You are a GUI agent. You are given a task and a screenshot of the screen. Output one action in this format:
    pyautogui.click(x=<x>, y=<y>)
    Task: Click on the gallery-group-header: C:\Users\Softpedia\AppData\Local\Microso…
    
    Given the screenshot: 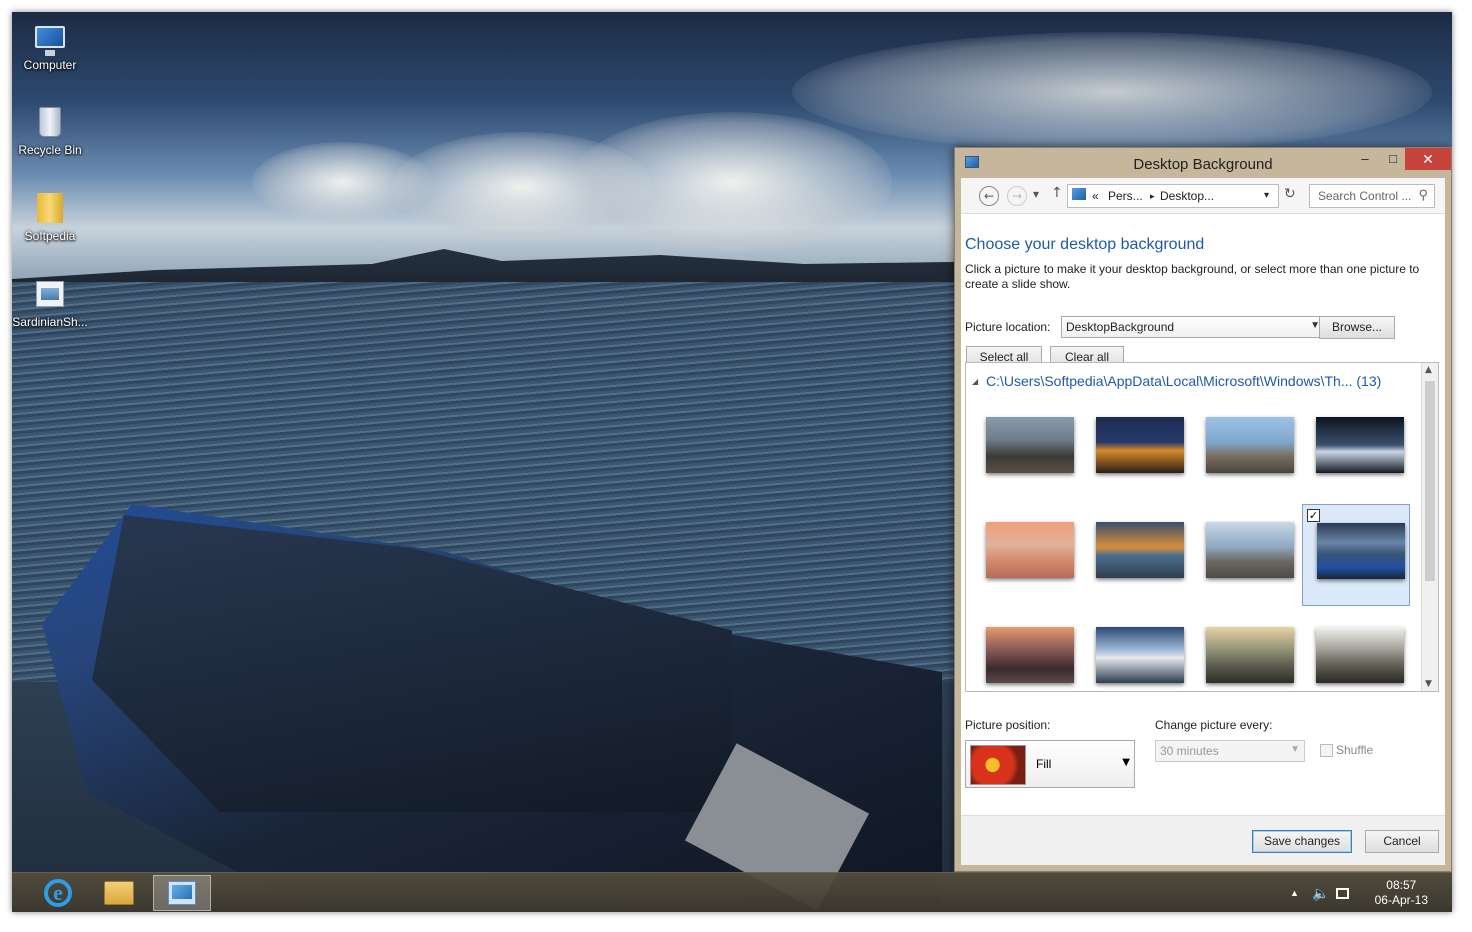 What is the action you would take?
    pyautogui.click(x=1183, y=381)
    